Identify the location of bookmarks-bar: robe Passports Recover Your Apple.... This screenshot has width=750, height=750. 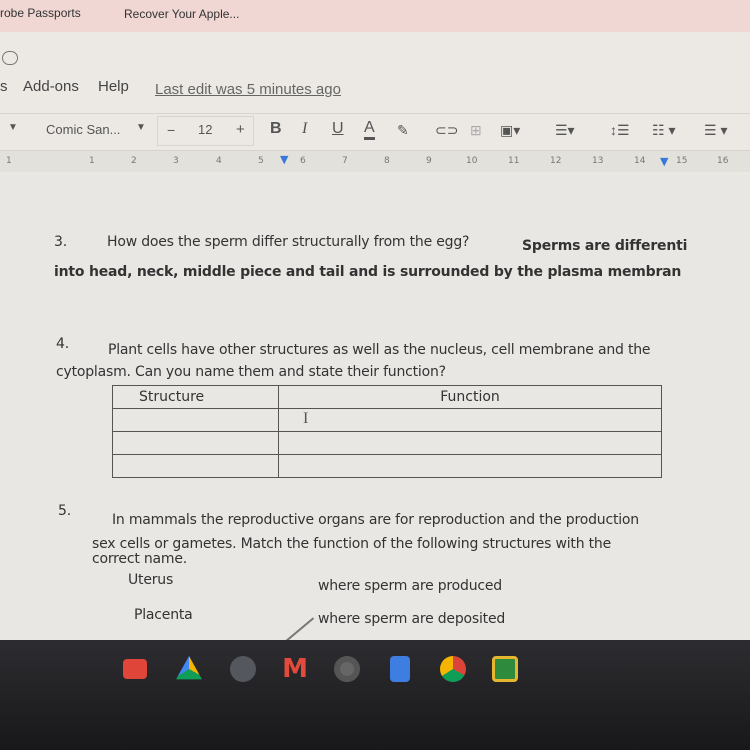
(375, 16).